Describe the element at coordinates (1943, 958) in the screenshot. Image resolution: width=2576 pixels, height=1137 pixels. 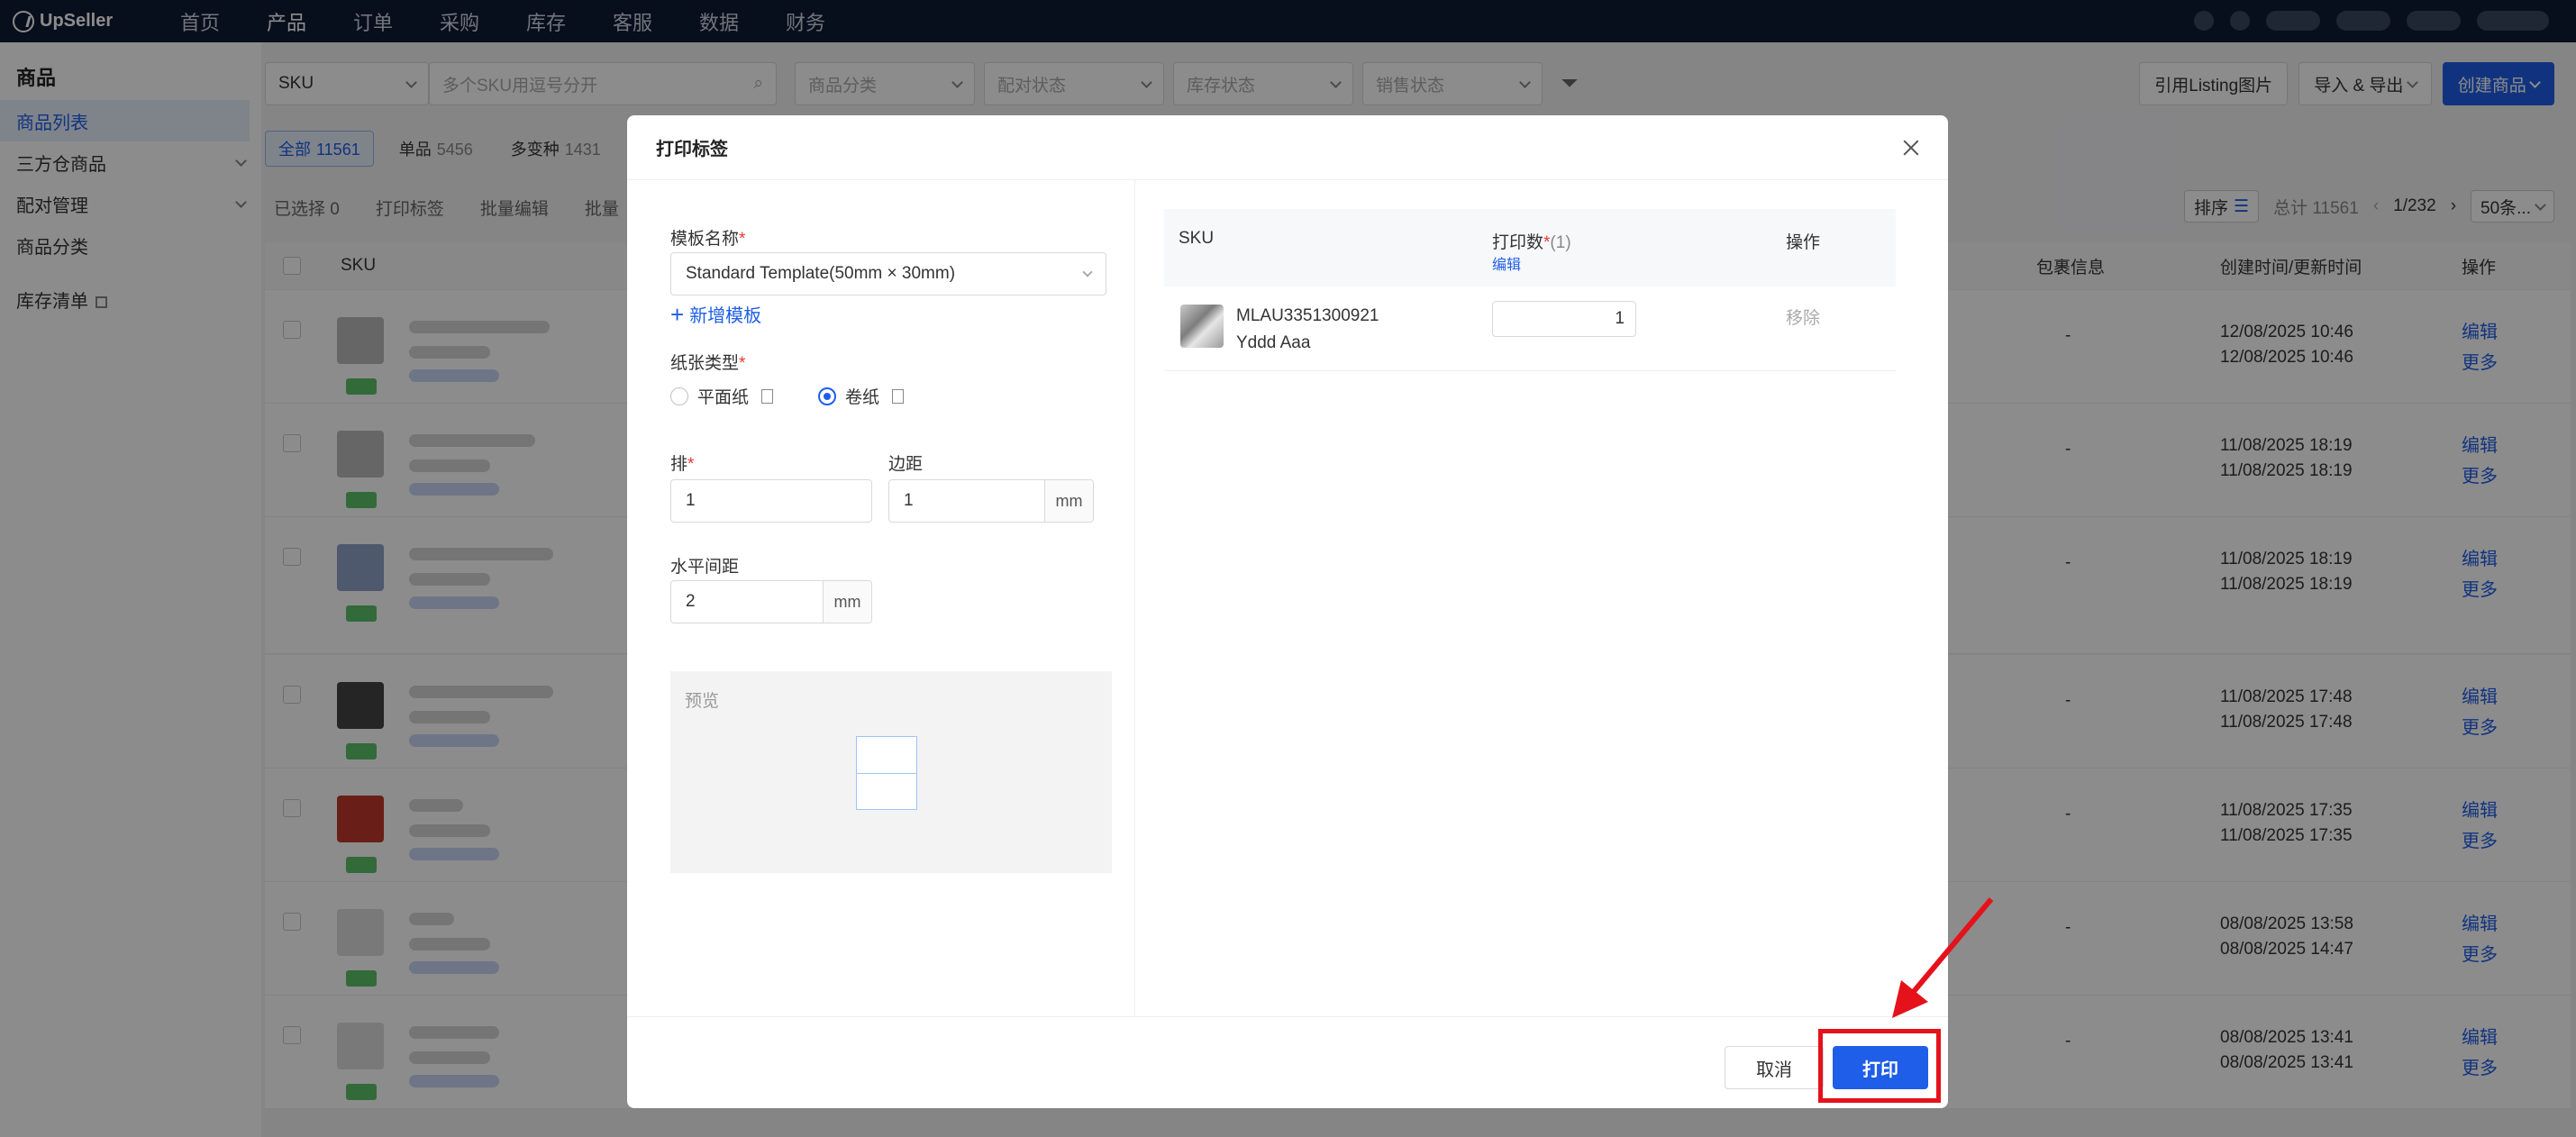
I see `annotation-arrow-icon` at that location.